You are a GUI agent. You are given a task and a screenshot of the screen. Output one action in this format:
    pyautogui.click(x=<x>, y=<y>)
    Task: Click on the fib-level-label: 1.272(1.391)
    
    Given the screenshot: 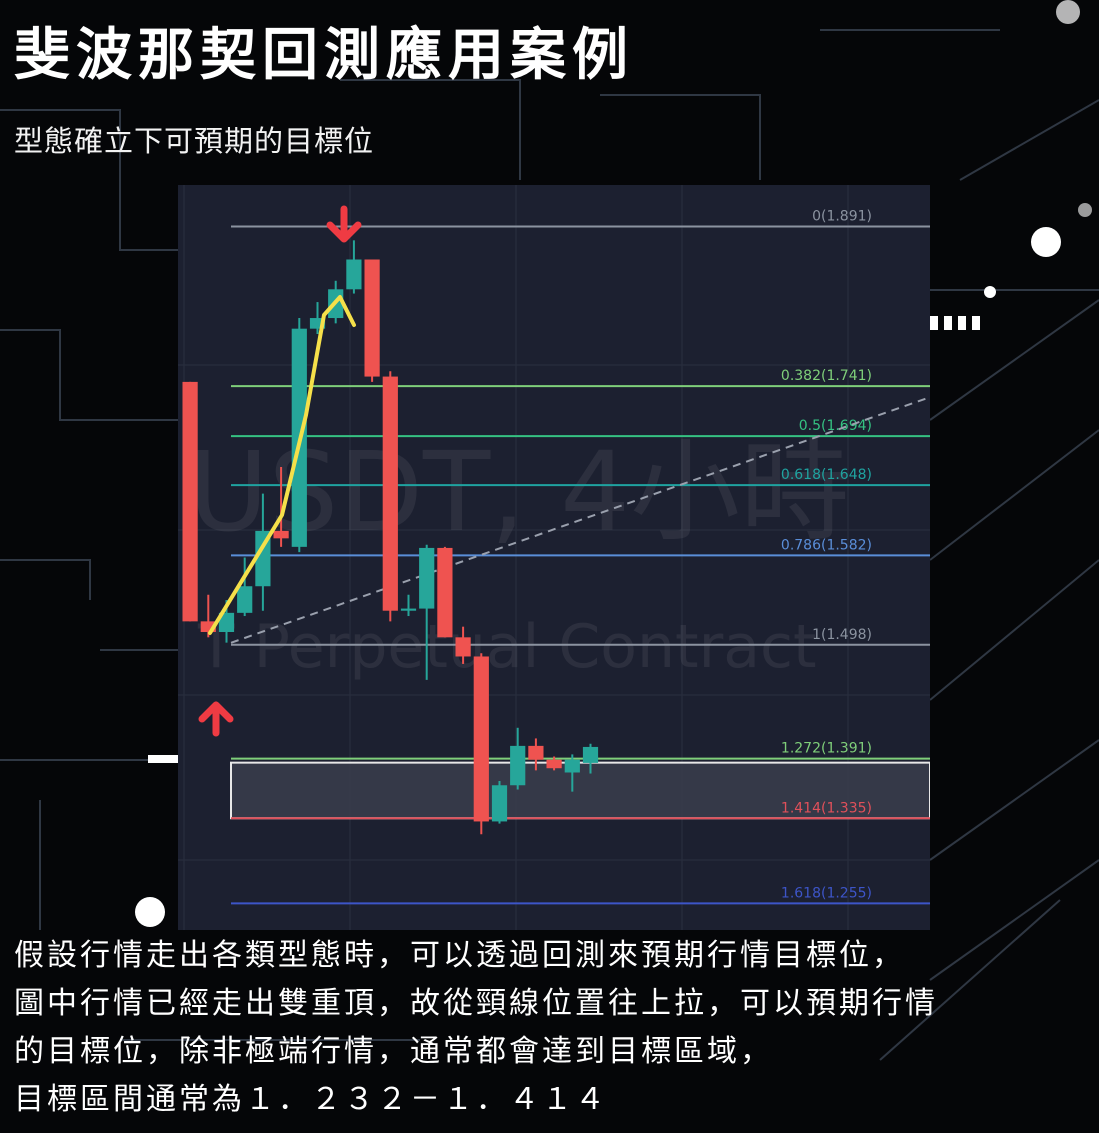 What is the action you would take?
    pyautogui.click(x=826, y=749)
    